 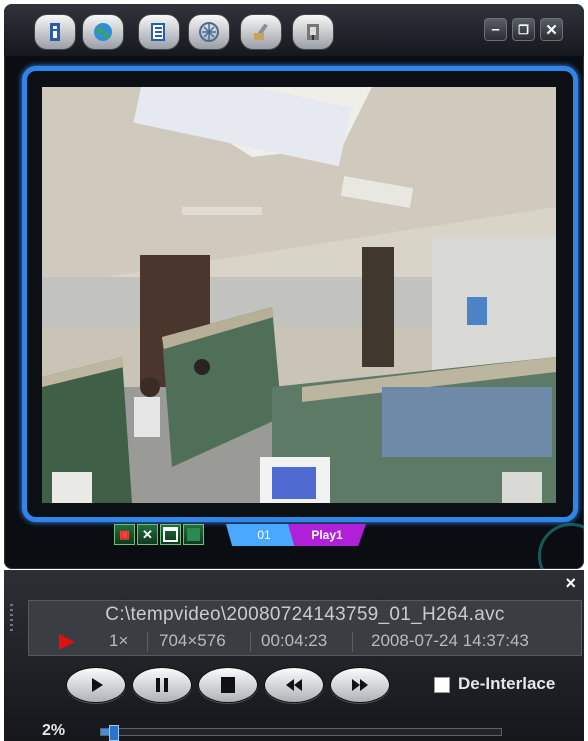 I want to click on info-icon, so click(x=55, y=32).